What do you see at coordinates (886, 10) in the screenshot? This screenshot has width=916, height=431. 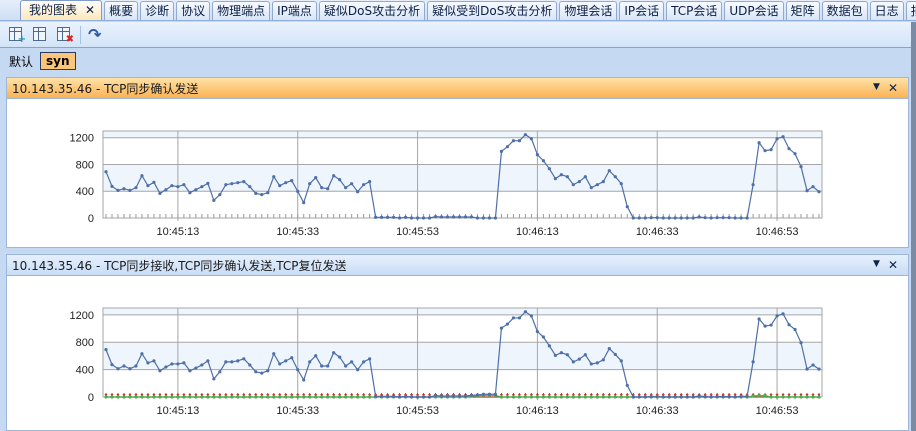 I see `tab-14: 日志` at bounding box center [886, 10].